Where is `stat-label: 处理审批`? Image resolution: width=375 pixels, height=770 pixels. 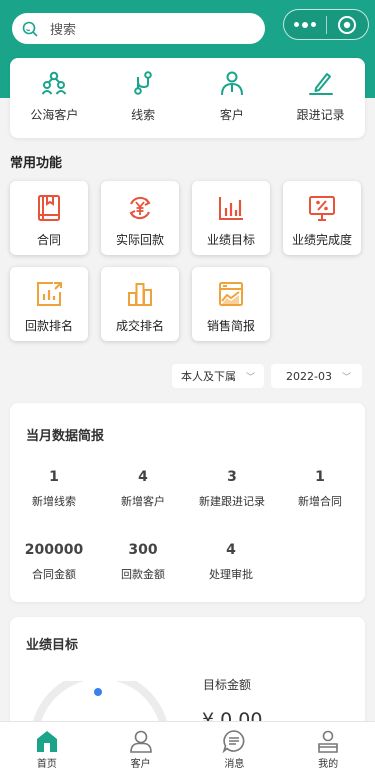 stat-label: 处理审批 is located at coordinates (231, 574).